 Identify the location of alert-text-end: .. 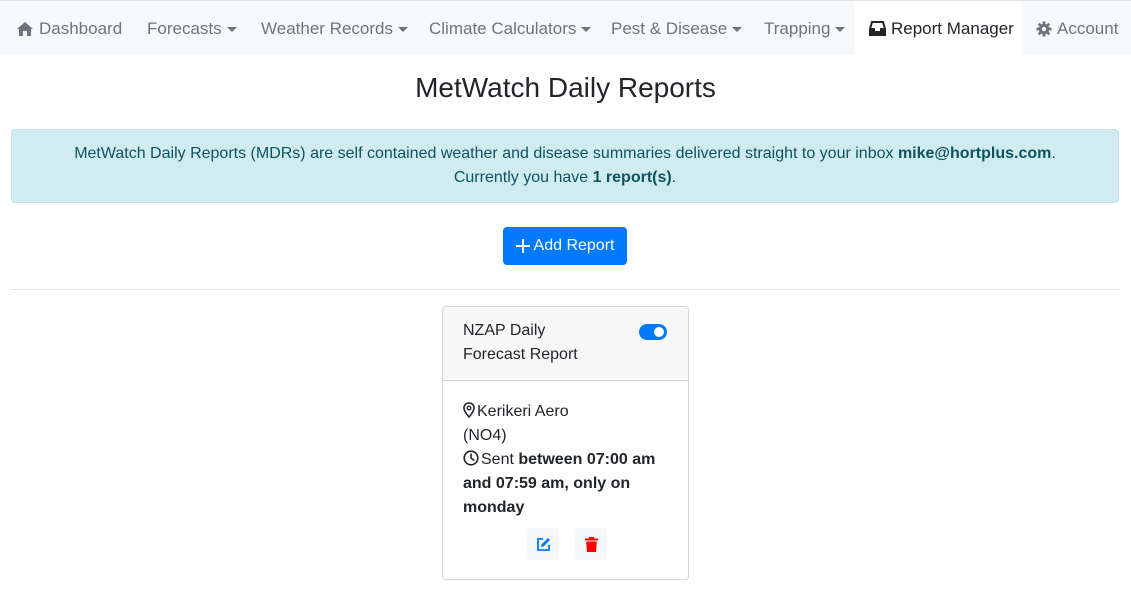
(1053, 153).